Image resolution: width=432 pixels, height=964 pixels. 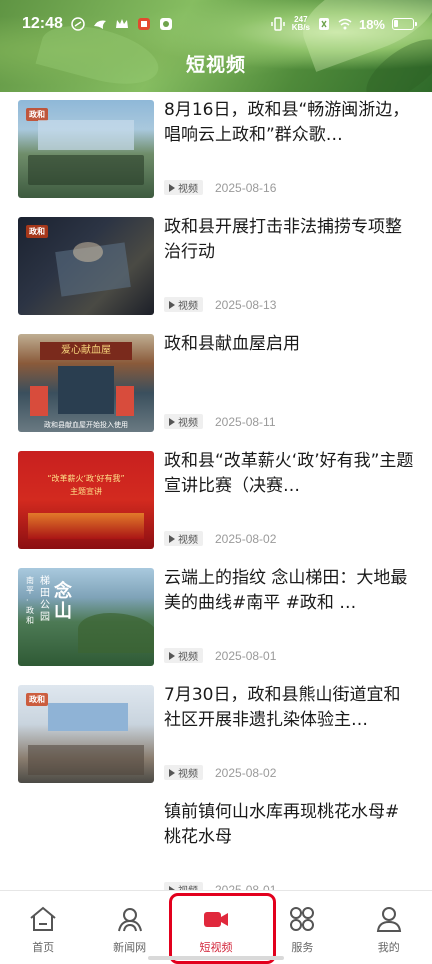 I want to click on video-item: 政和 政和县开展打击非法捕捞专项整治行动 视频 2025-08-13, so click(x=216, y=267).